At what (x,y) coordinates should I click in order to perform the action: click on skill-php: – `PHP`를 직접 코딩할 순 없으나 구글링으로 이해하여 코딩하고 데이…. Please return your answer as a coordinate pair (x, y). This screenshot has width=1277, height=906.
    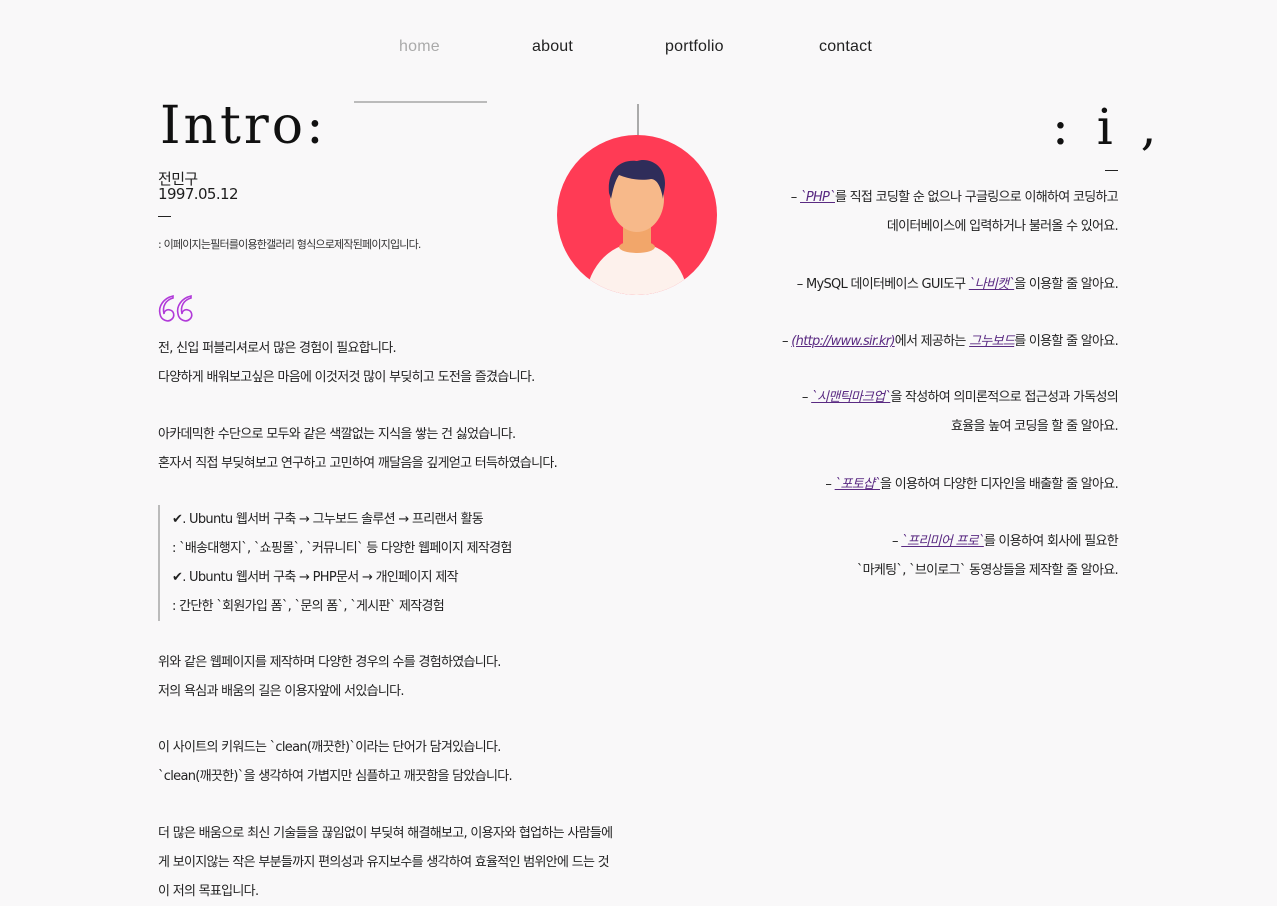
    Looking at the image, I should click on (889, 212).